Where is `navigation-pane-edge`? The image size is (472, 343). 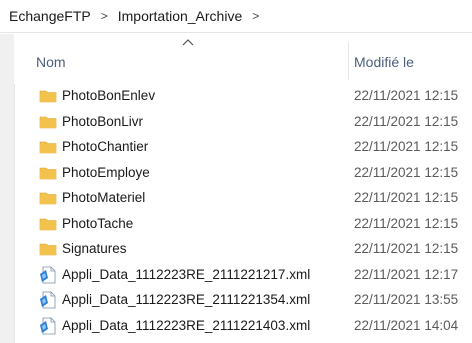
navigation-pane-edge is located at coordinates (7, 188).